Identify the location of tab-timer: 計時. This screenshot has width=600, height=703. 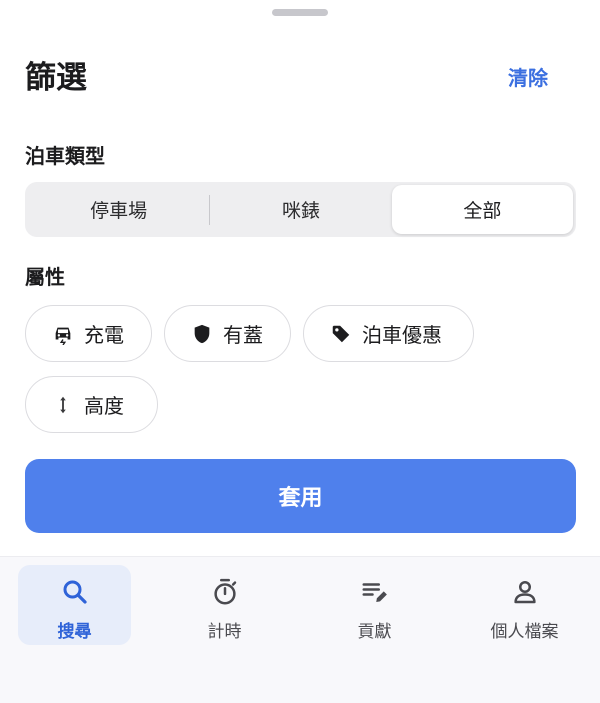
(224, 605).